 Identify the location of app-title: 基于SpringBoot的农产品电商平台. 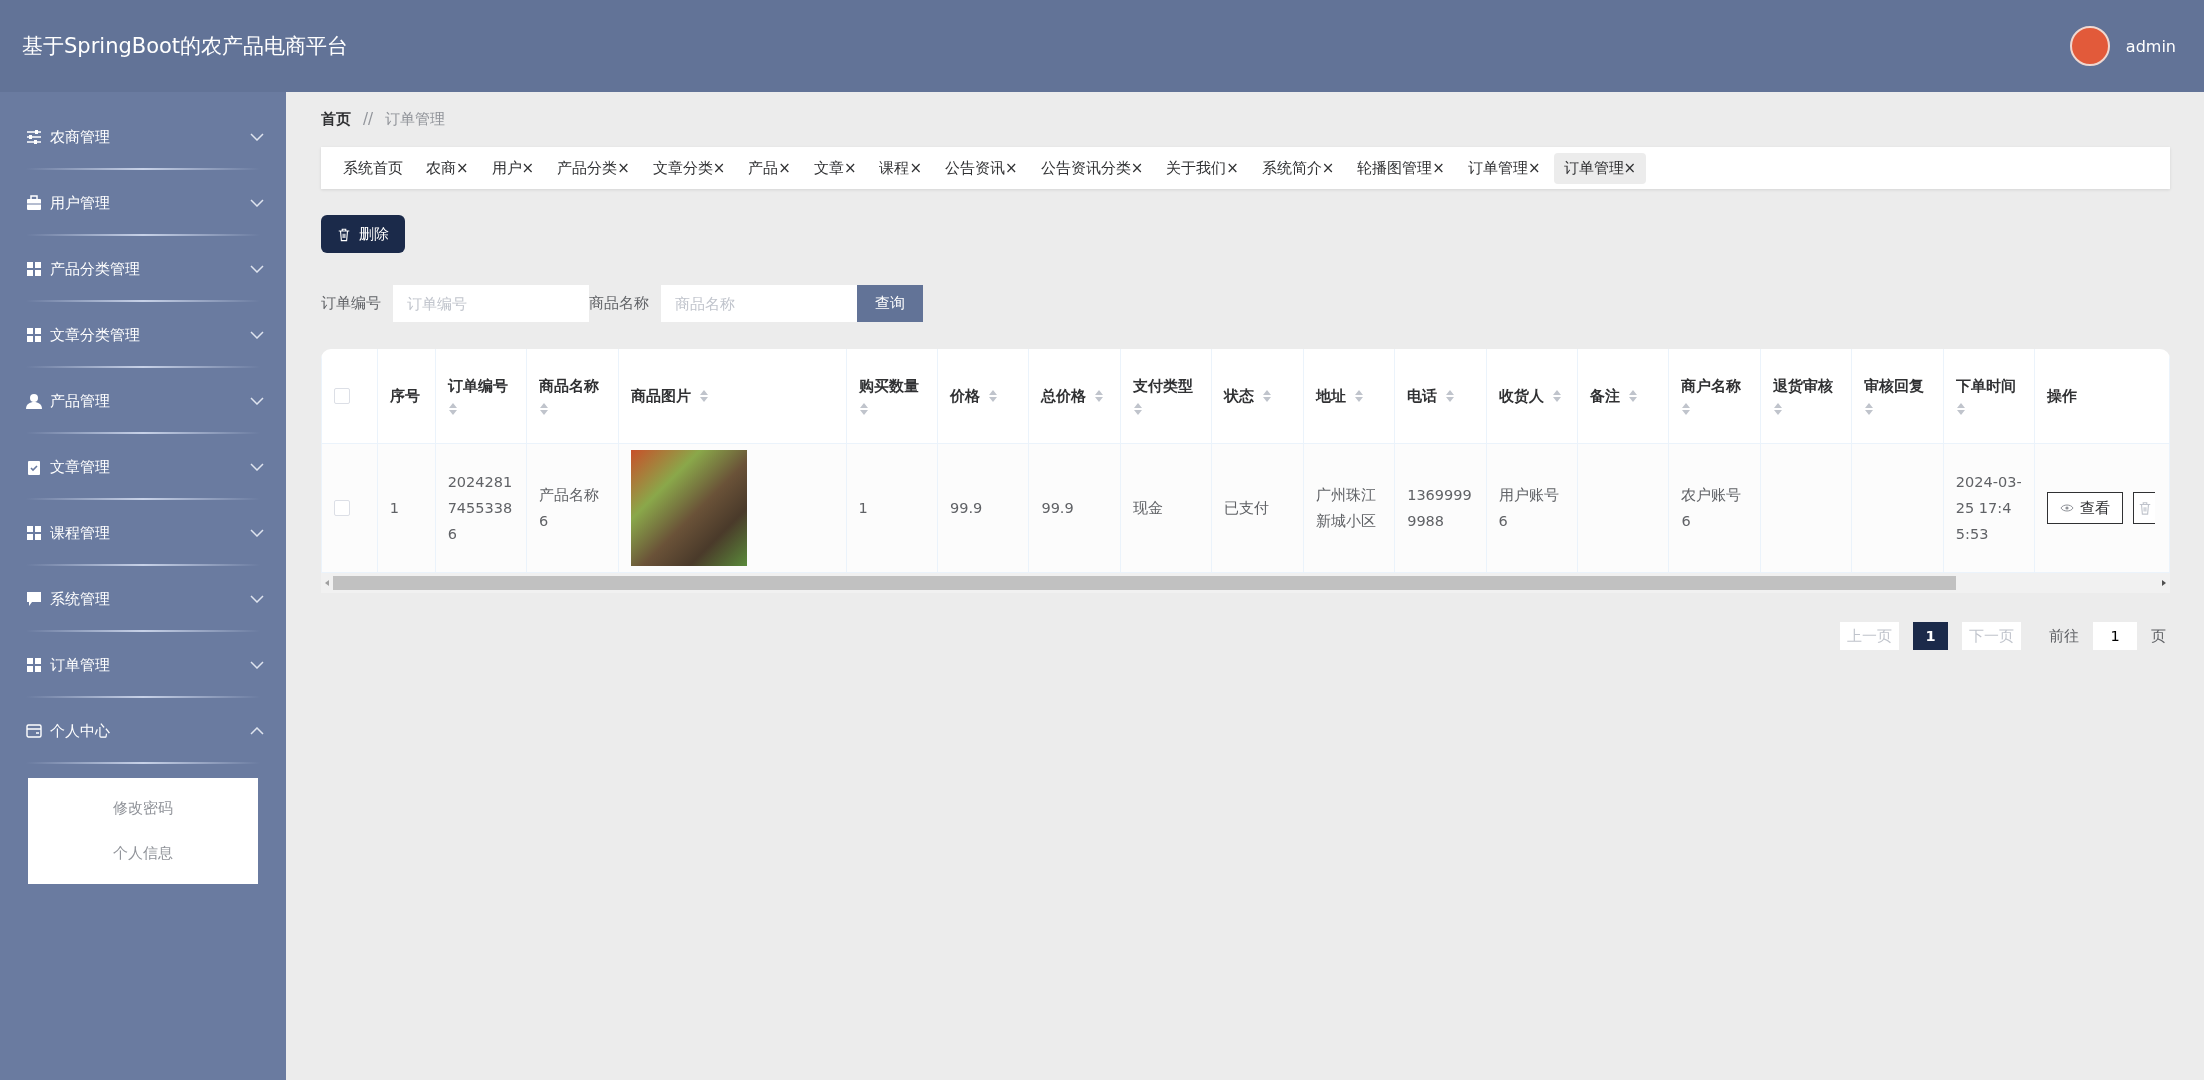
(185, 46).